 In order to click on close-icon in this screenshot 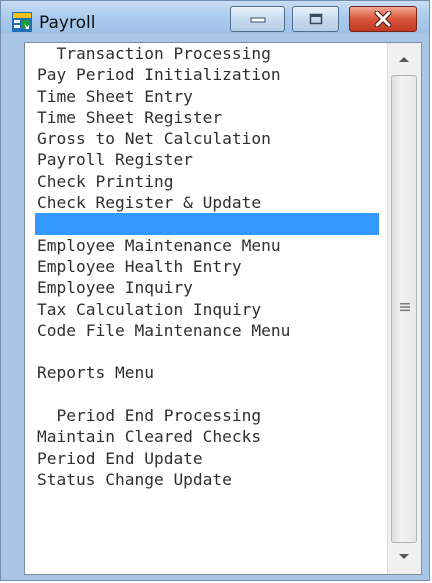, I will do `click(383, 19)`.